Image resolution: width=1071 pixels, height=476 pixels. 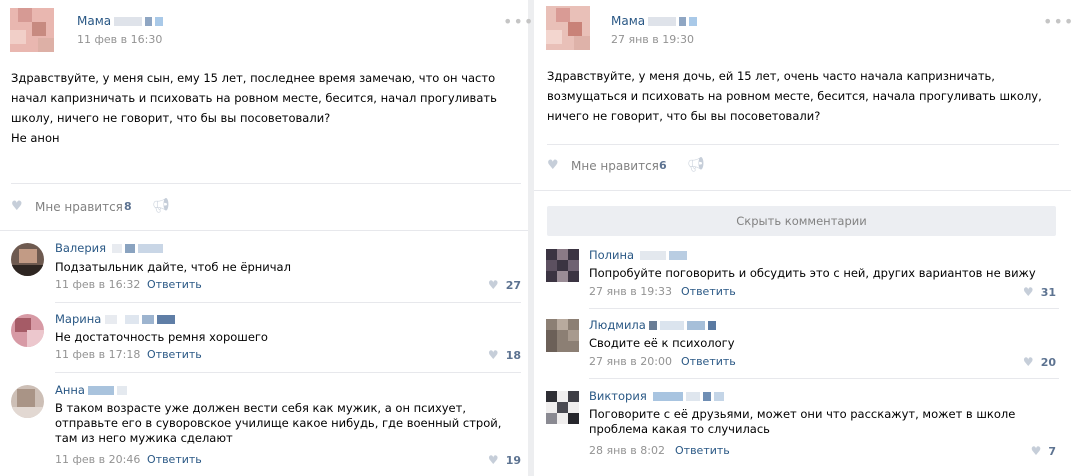 I want to click on comment-author: Людмила, so click(x=652, y=325).